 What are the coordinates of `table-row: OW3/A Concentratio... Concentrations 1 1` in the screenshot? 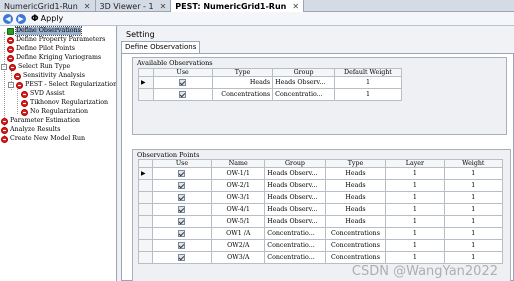 It's located at (321, 257).